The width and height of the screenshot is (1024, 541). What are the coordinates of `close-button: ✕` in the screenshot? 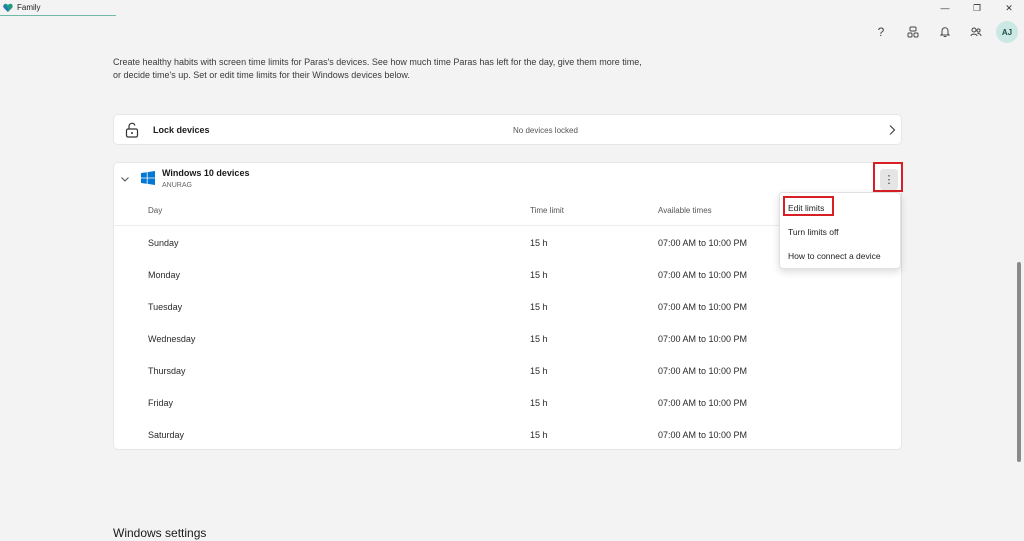 It's located at (1009, 8).